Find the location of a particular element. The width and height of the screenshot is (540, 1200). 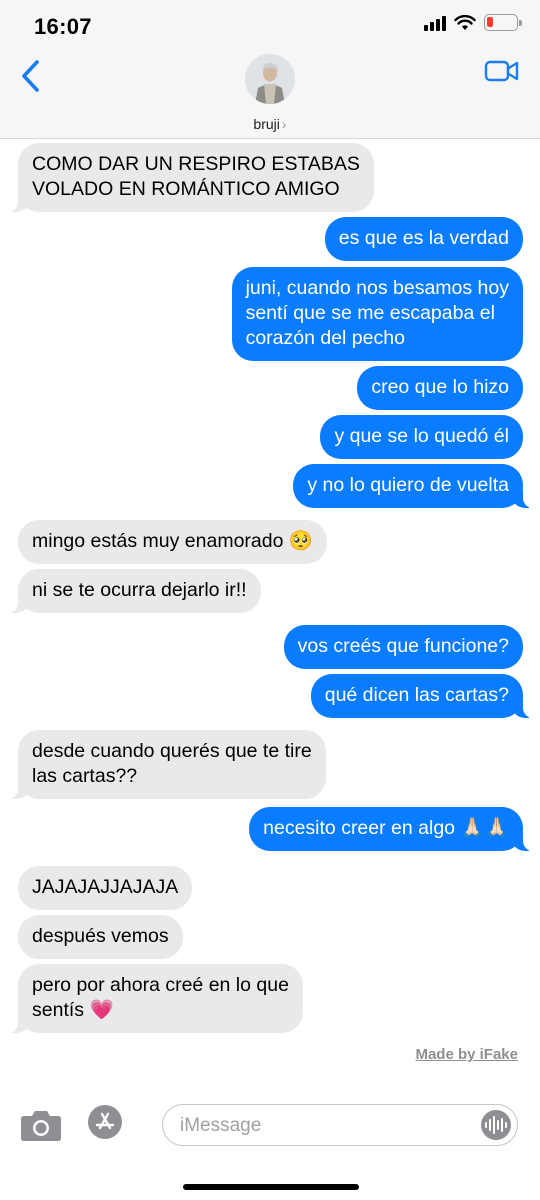

video-camera-icon is located at coordinates (502, 71).